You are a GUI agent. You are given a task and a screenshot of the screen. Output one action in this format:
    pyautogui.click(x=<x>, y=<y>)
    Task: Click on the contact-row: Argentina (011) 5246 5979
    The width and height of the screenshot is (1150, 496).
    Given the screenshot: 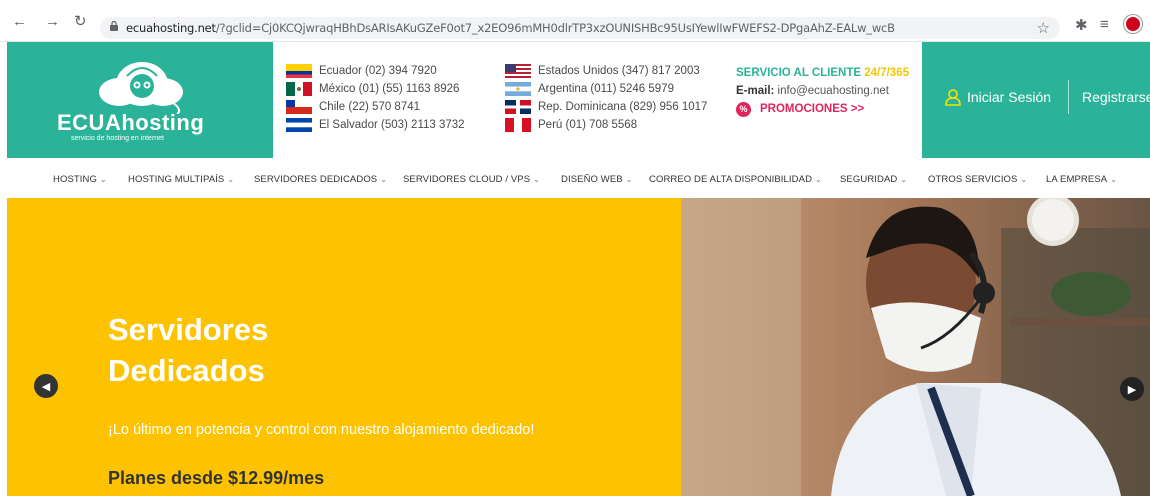 What is the action you would take?
    pyautogui.click(x=606, y=89)
    